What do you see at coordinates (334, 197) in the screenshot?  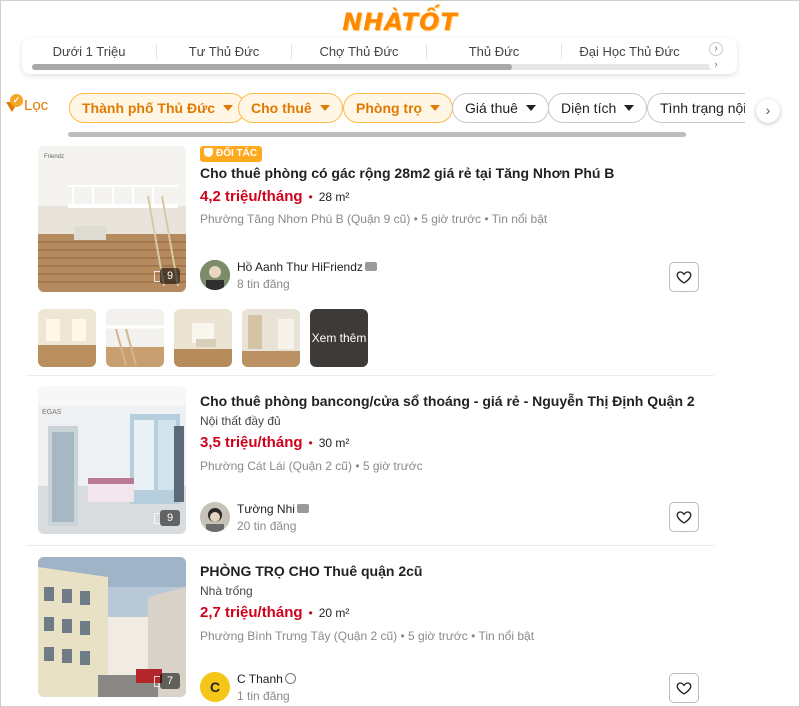 I see `listing-area: 28 m²` at bounding box center [334, 197].